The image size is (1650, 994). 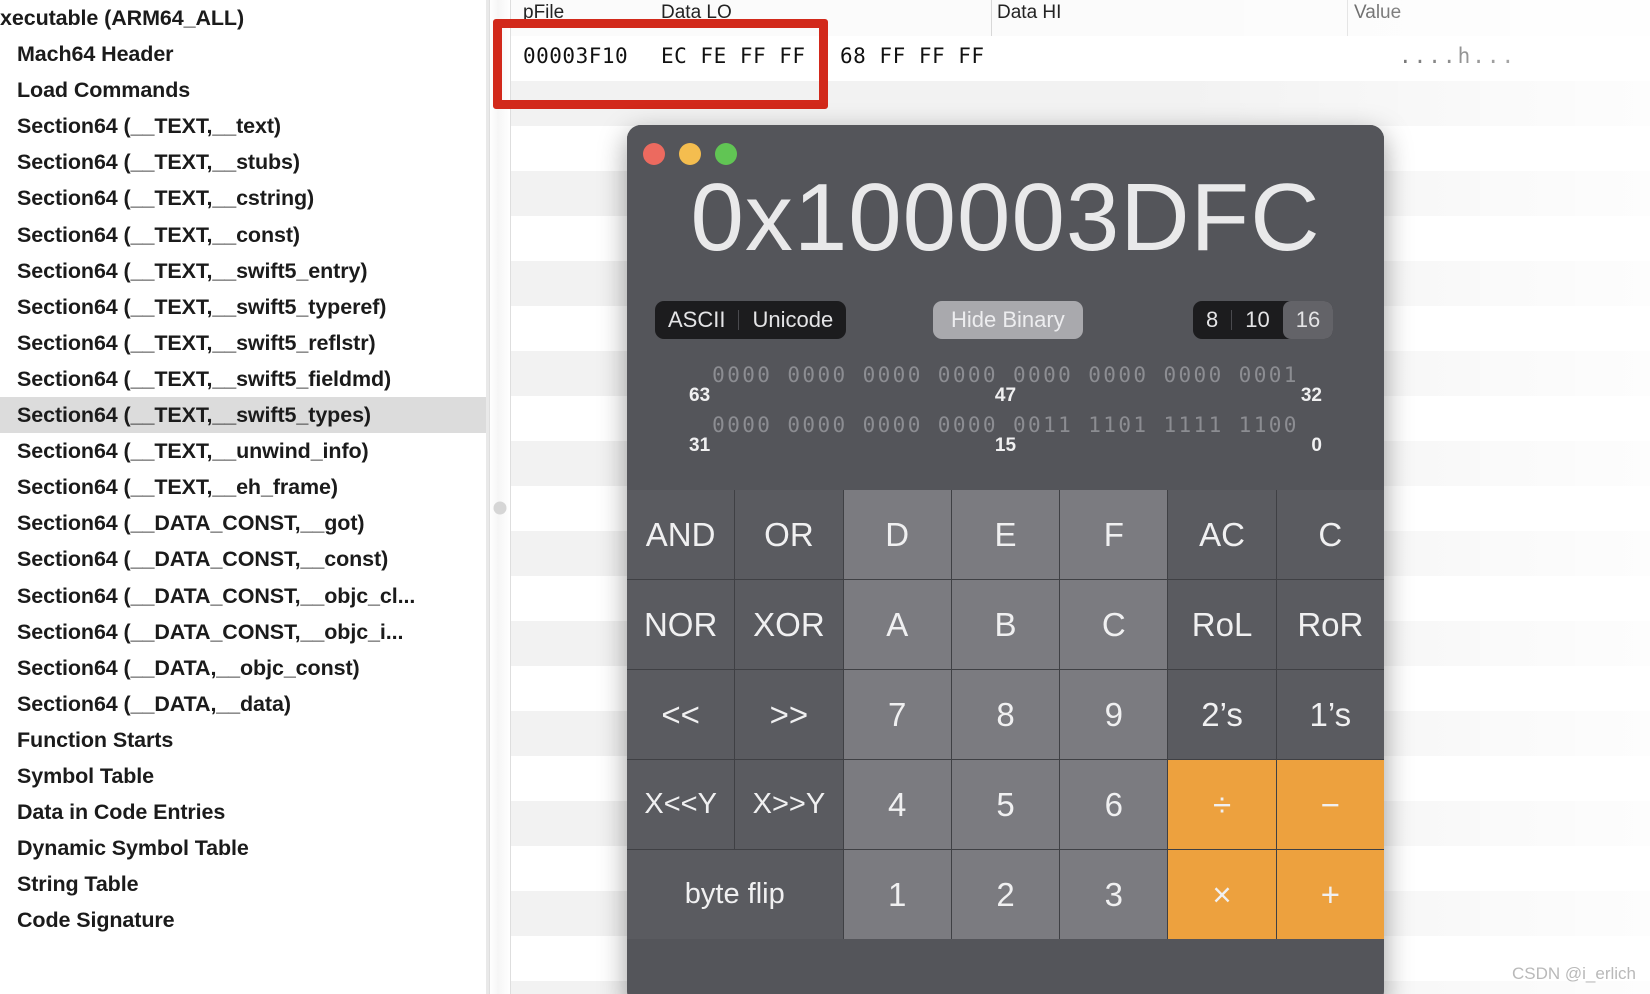 I want to click on calc-key: A, so click(x=897, y=624).